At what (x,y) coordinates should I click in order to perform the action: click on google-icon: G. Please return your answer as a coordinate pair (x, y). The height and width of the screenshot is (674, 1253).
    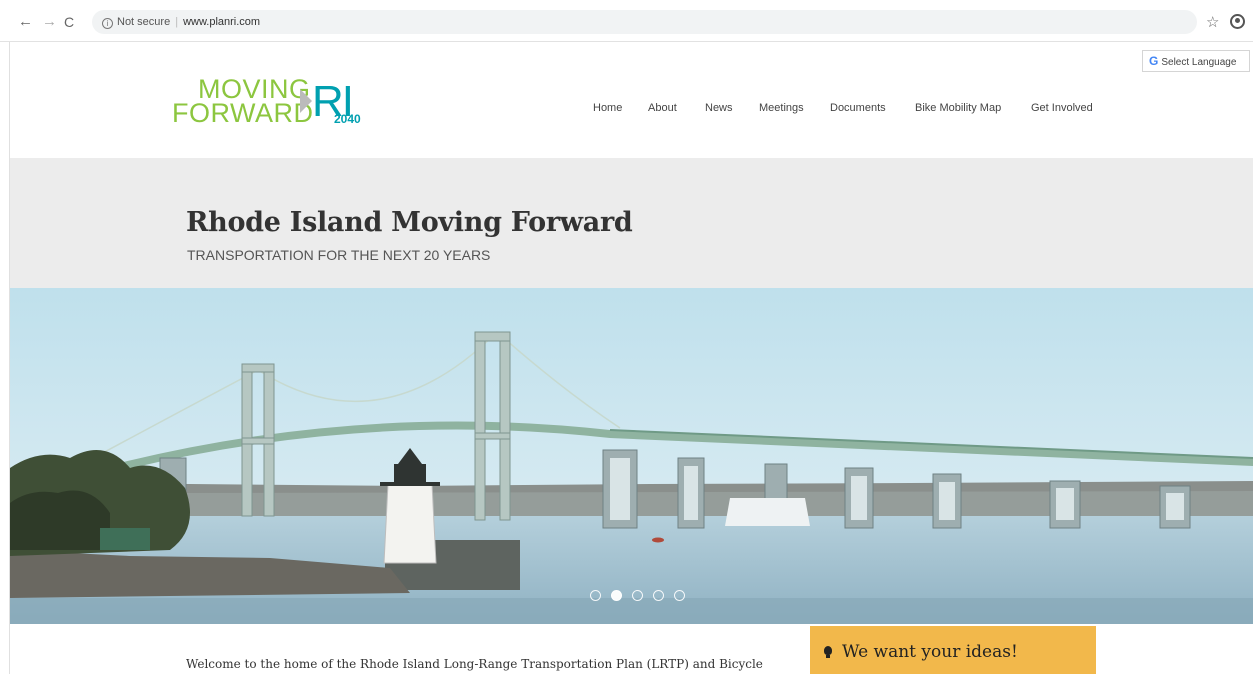
    Looking at the image, I should click on (1154, 61).